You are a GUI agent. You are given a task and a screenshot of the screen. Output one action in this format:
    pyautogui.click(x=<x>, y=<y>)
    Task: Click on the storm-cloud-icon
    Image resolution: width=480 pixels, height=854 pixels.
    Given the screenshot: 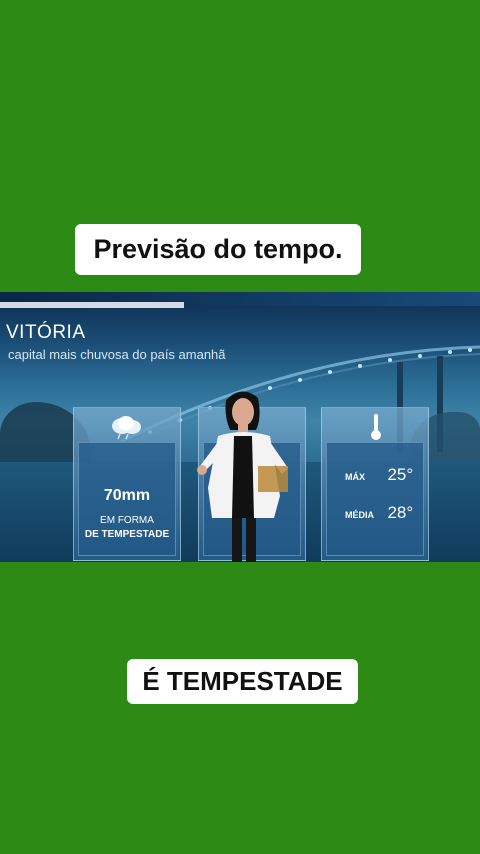 What is the action you would take?
    pyautogui.click(x=126, y=428)
    